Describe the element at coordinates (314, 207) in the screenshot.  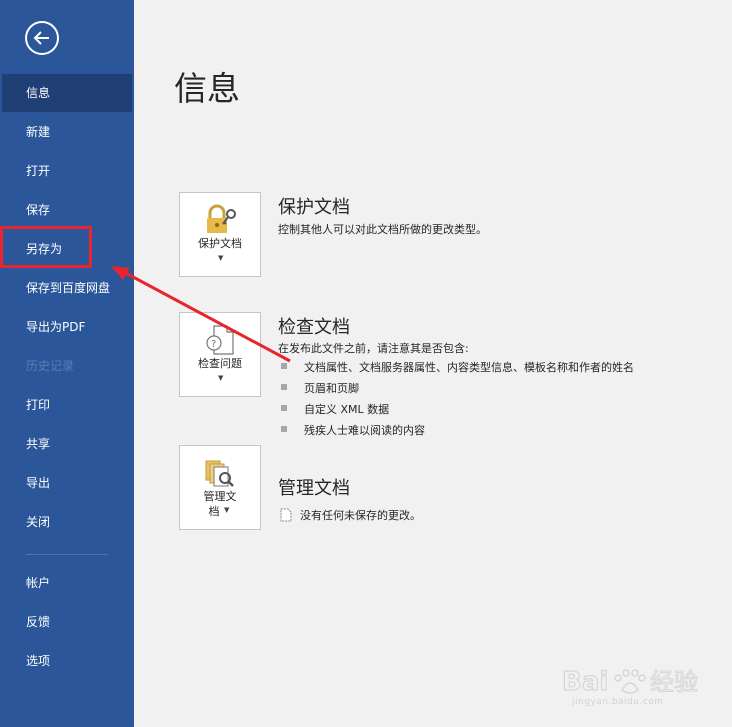
I see `protect-document-title: 保护文档` at that location.